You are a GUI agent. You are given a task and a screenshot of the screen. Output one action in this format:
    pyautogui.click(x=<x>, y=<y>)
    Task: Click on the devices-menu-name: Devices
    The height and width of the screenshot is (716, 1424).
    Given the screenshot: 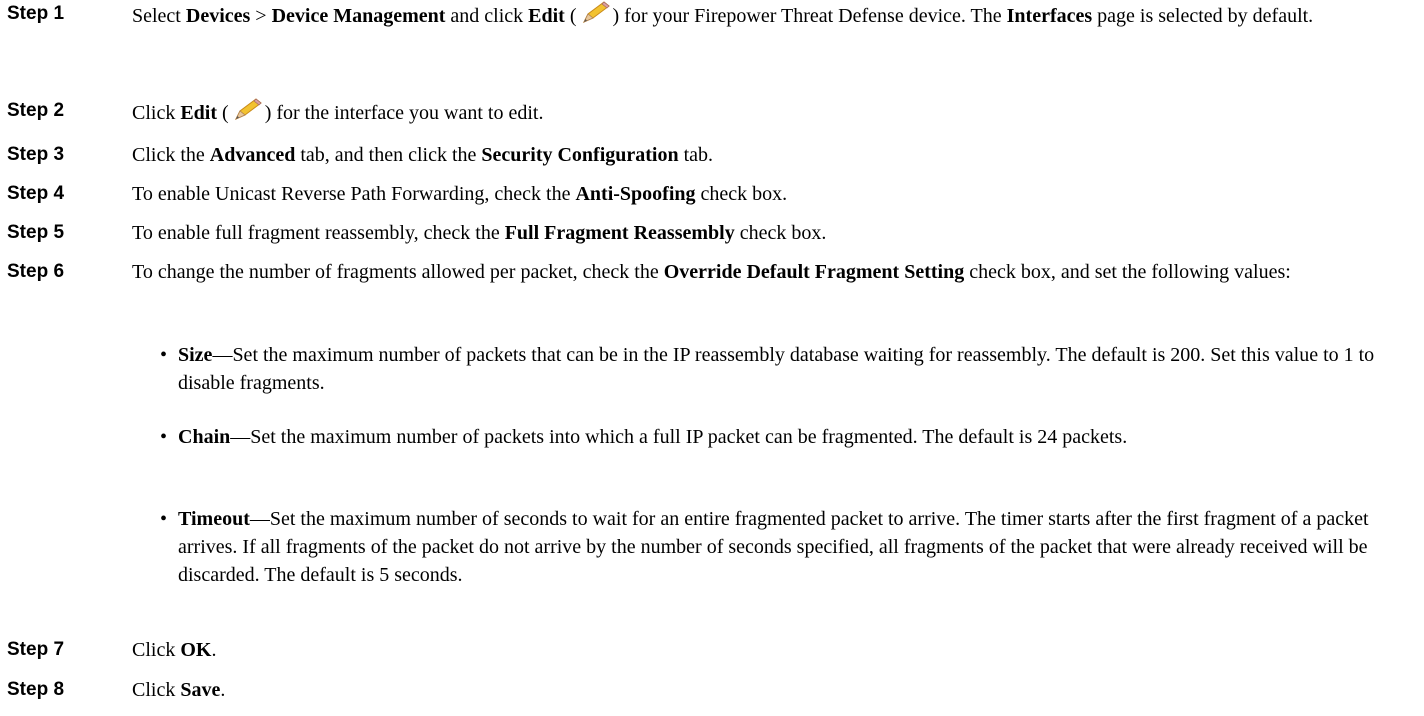 What is the action you would take?
    pyautogui.click(x=218, y=16)
    